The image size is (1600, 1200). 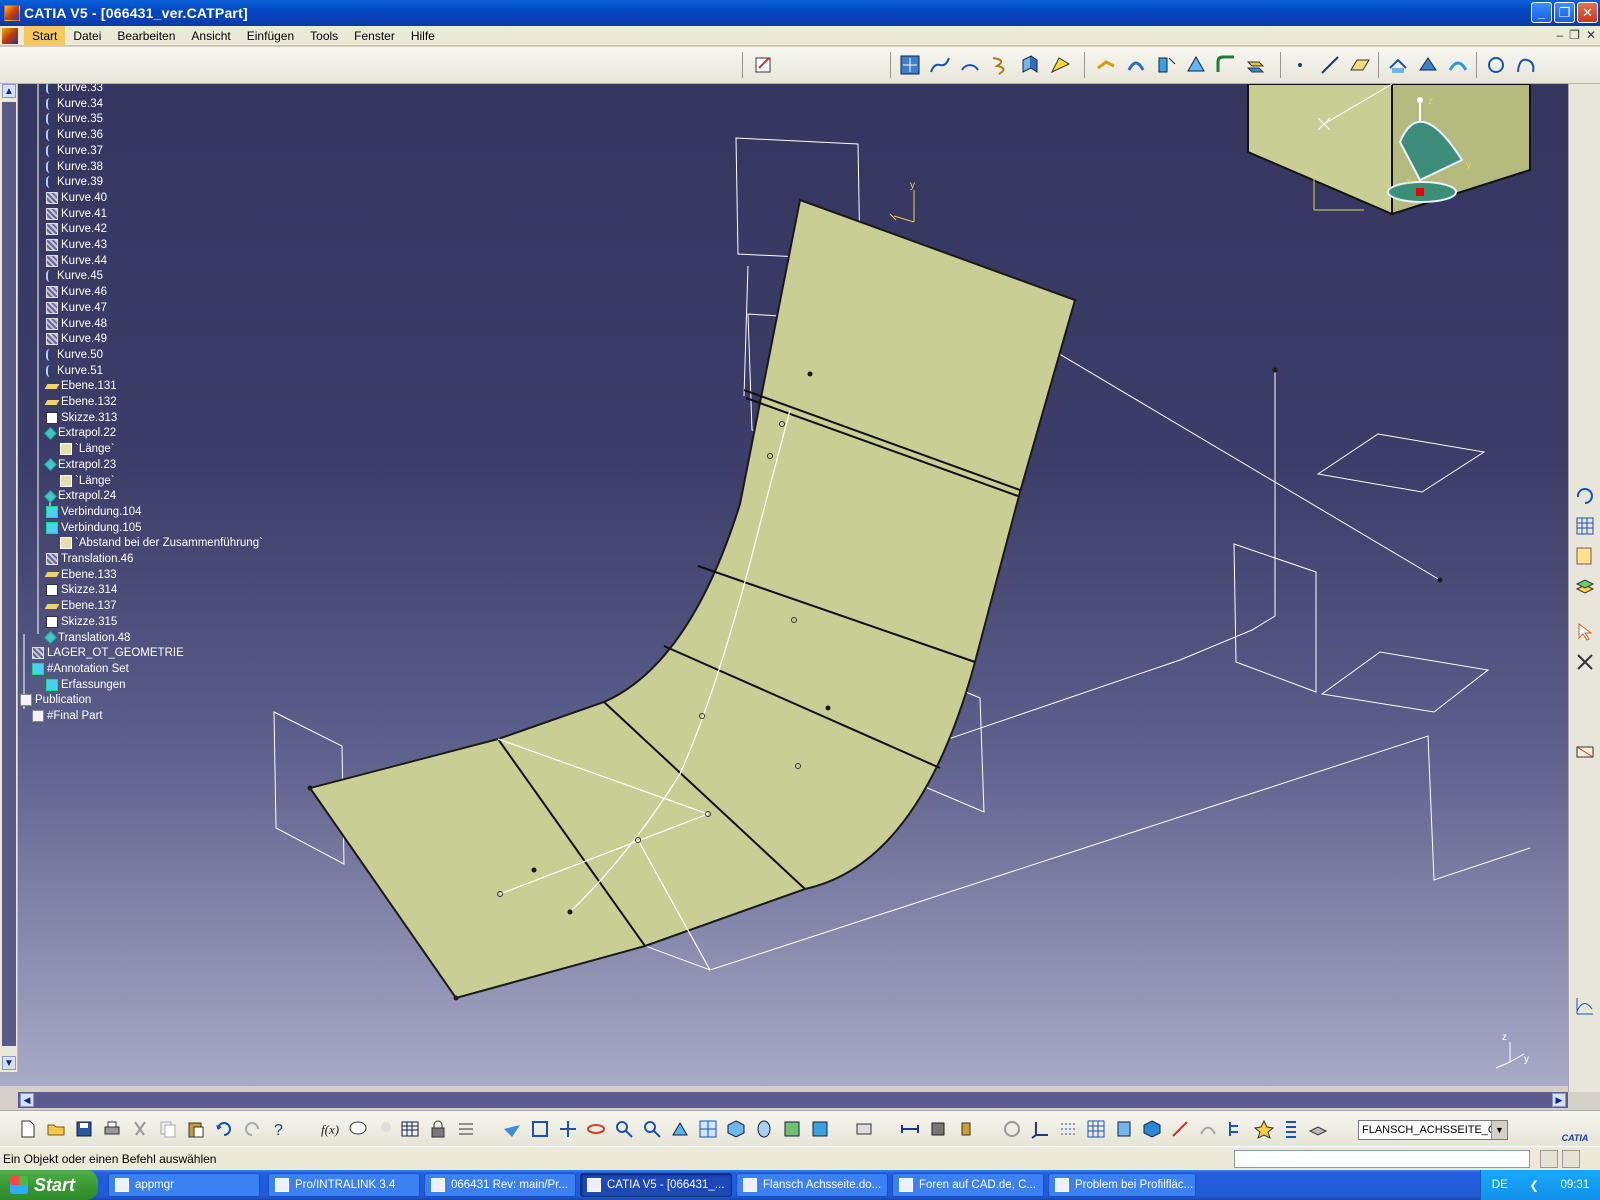 I want to click on tree-item: Translation.48, so click(x=87, y=638).